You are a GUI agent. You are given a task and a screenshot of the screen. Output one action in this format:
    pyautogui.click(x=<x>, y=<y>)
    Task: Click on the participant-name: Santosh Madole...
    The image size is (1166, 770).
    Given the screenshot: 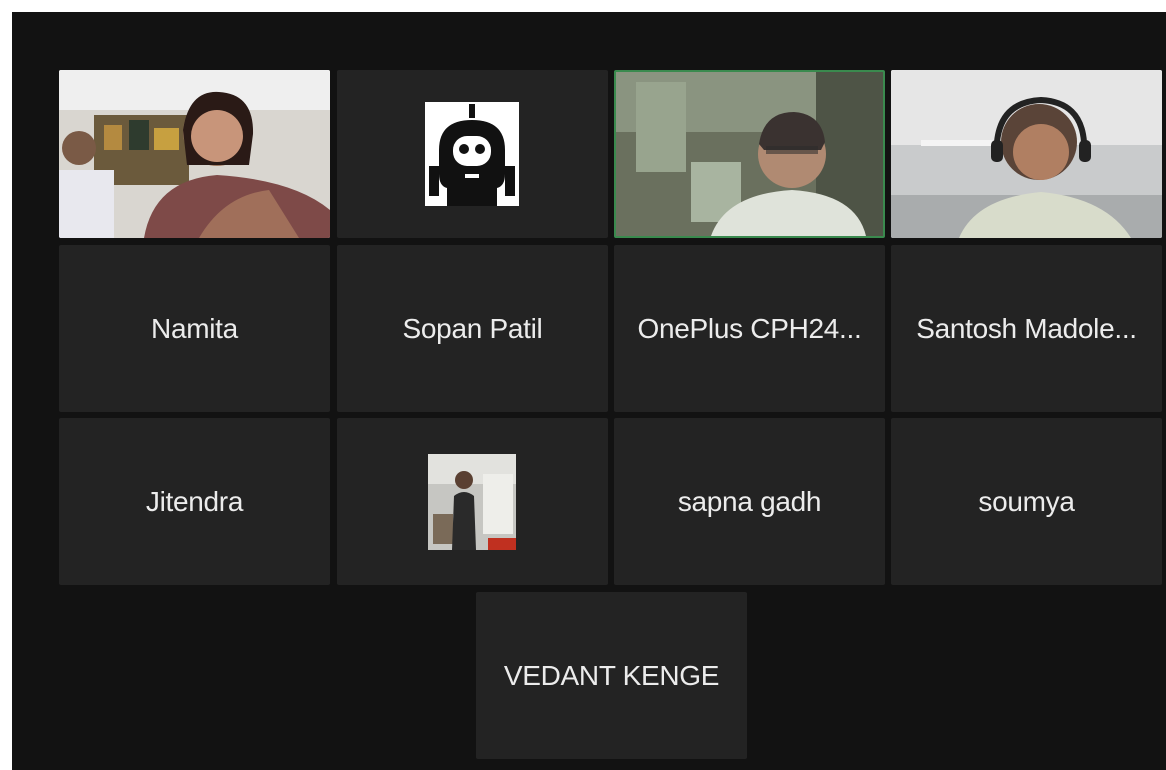 What is the action you would take?
    pyautogui.click(x=1026, y=328)
    